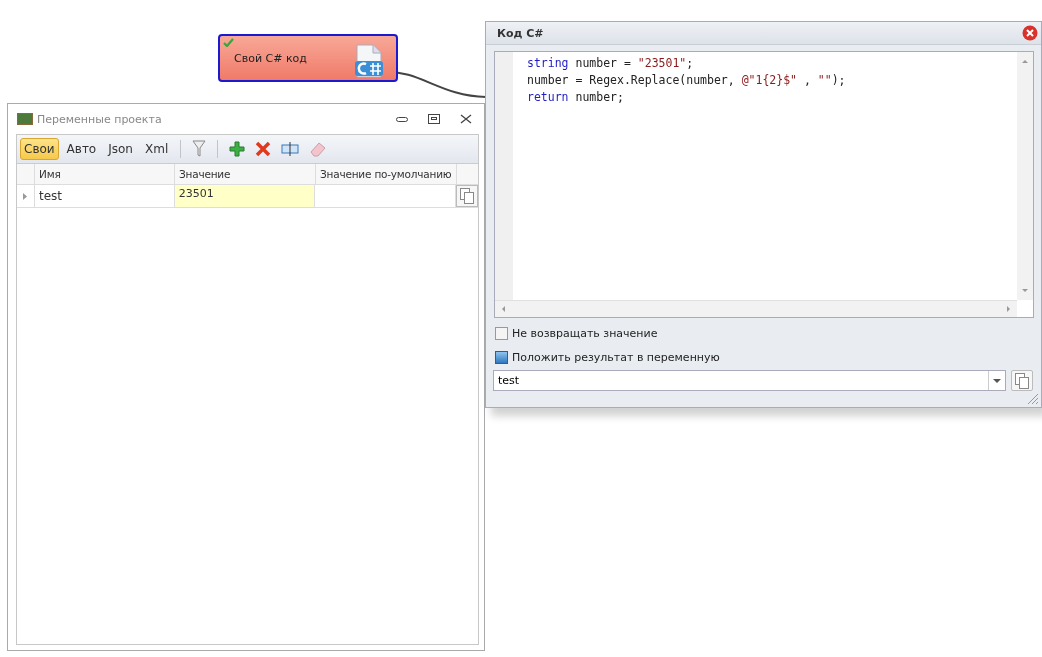 The width and height of the screenshot is (1042, 657). I want to click on node-label: Свой C# код, so click(271, 58).